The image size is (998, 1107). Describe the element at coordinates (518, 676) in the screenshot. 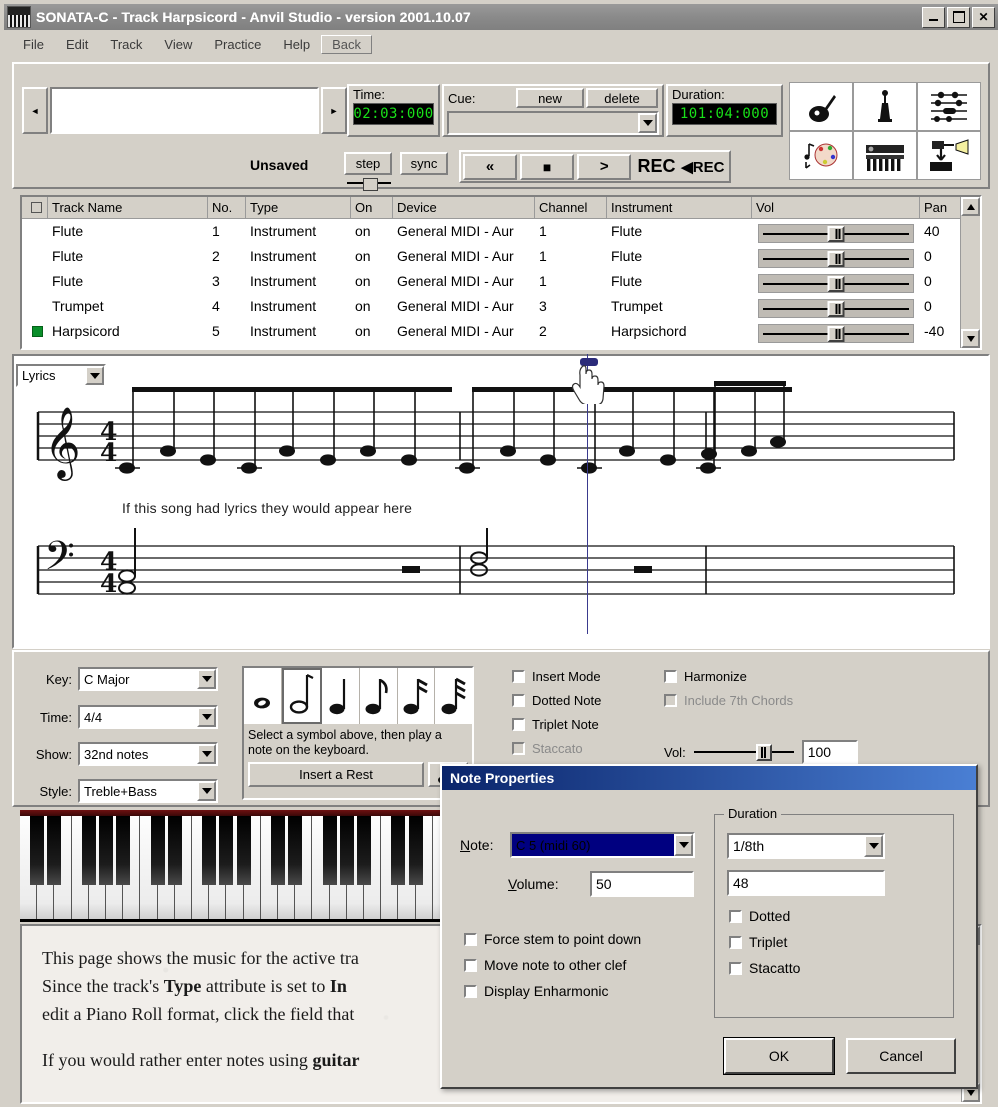

I see `insert-mode-checkbox` at that location.